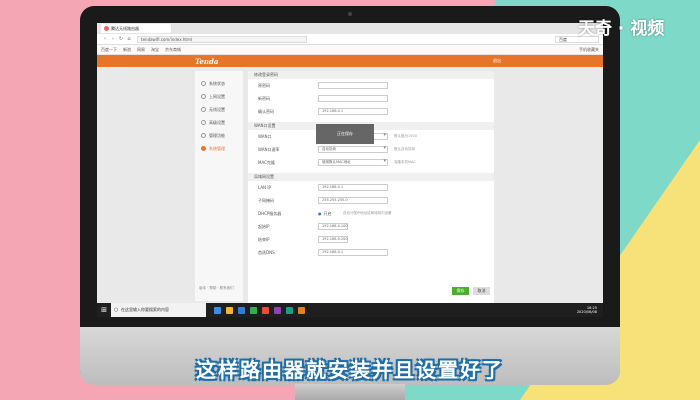 Image resolution: width=700 pixels, height=400 pixels. What do you see at coordinates (345, 134) in the screenshot?
I see `saving-overlay: 正在保存` at bounding box center [345, 134].